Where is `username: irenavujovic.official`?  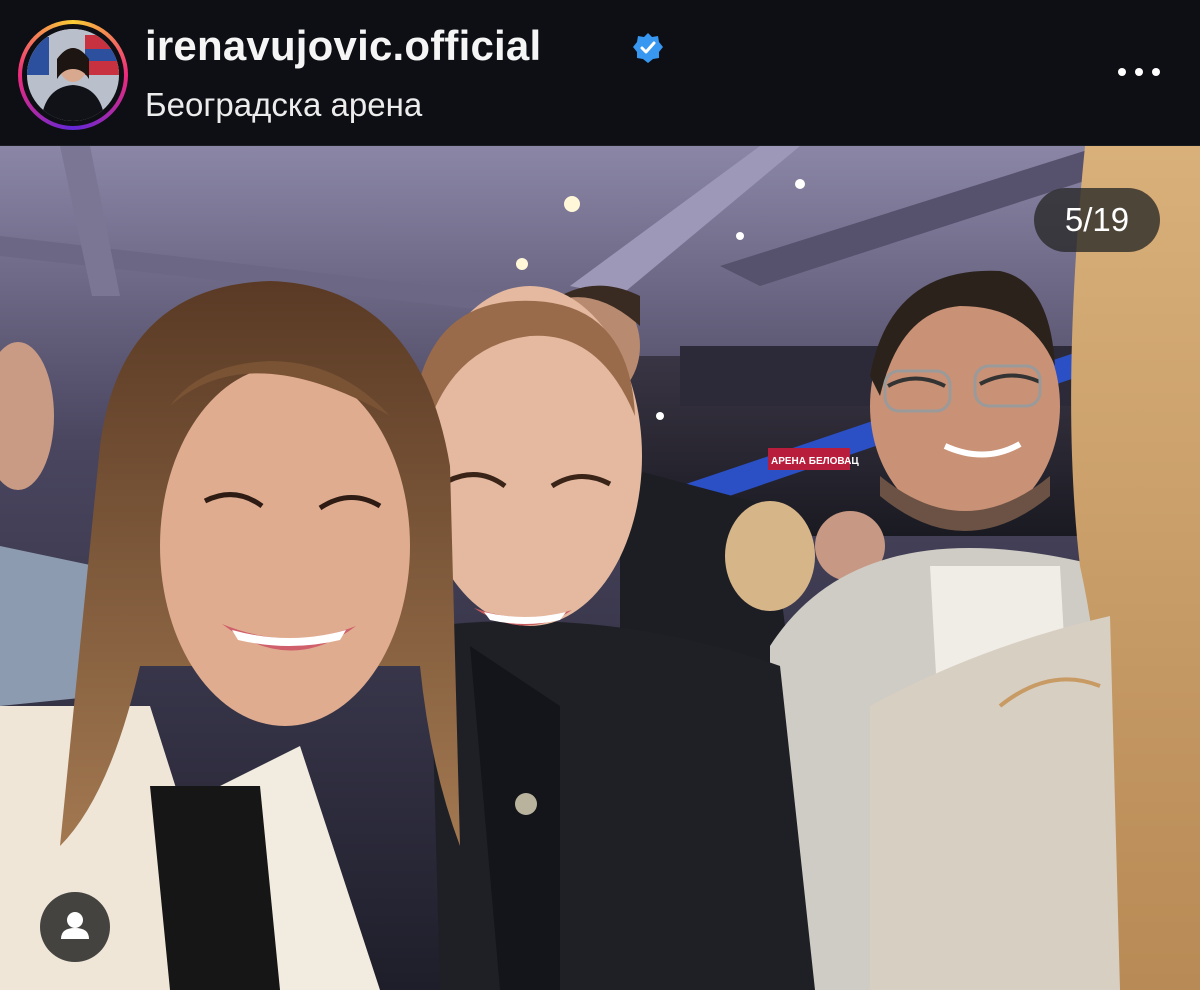 username: irenavujovic.official is located at coordinates (343, 46).